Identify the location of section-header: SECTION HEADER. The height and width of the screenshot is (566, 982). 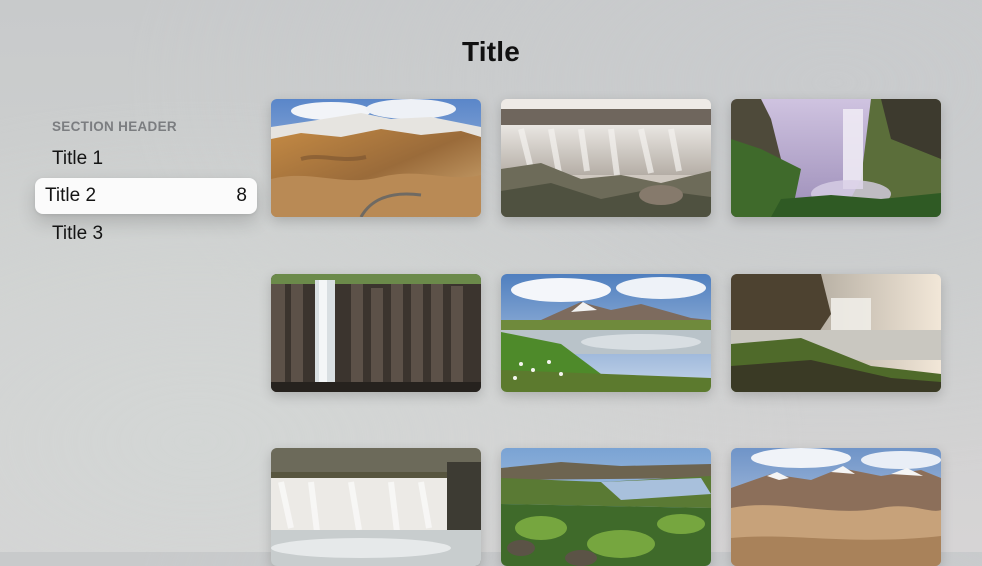
(114, 126).